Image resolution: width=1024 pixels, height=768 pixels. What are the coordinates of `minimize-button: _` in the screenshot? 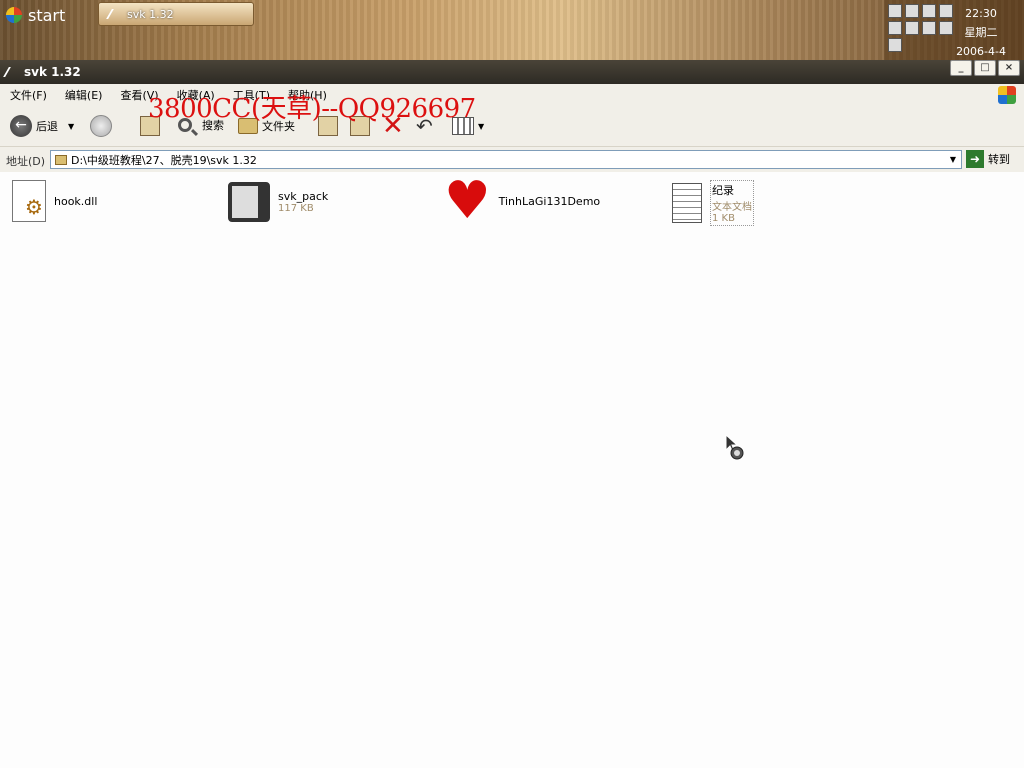 It's located at (961, 68).